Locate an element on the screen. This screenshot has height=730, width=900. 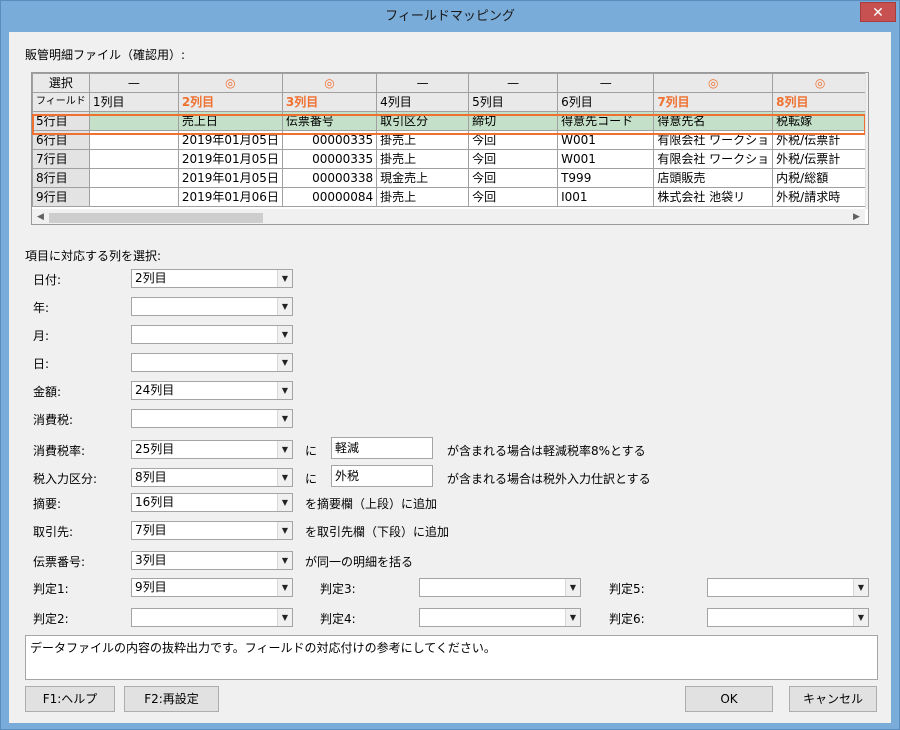
row-header: 8行目 is located at coordinates (61, 178).